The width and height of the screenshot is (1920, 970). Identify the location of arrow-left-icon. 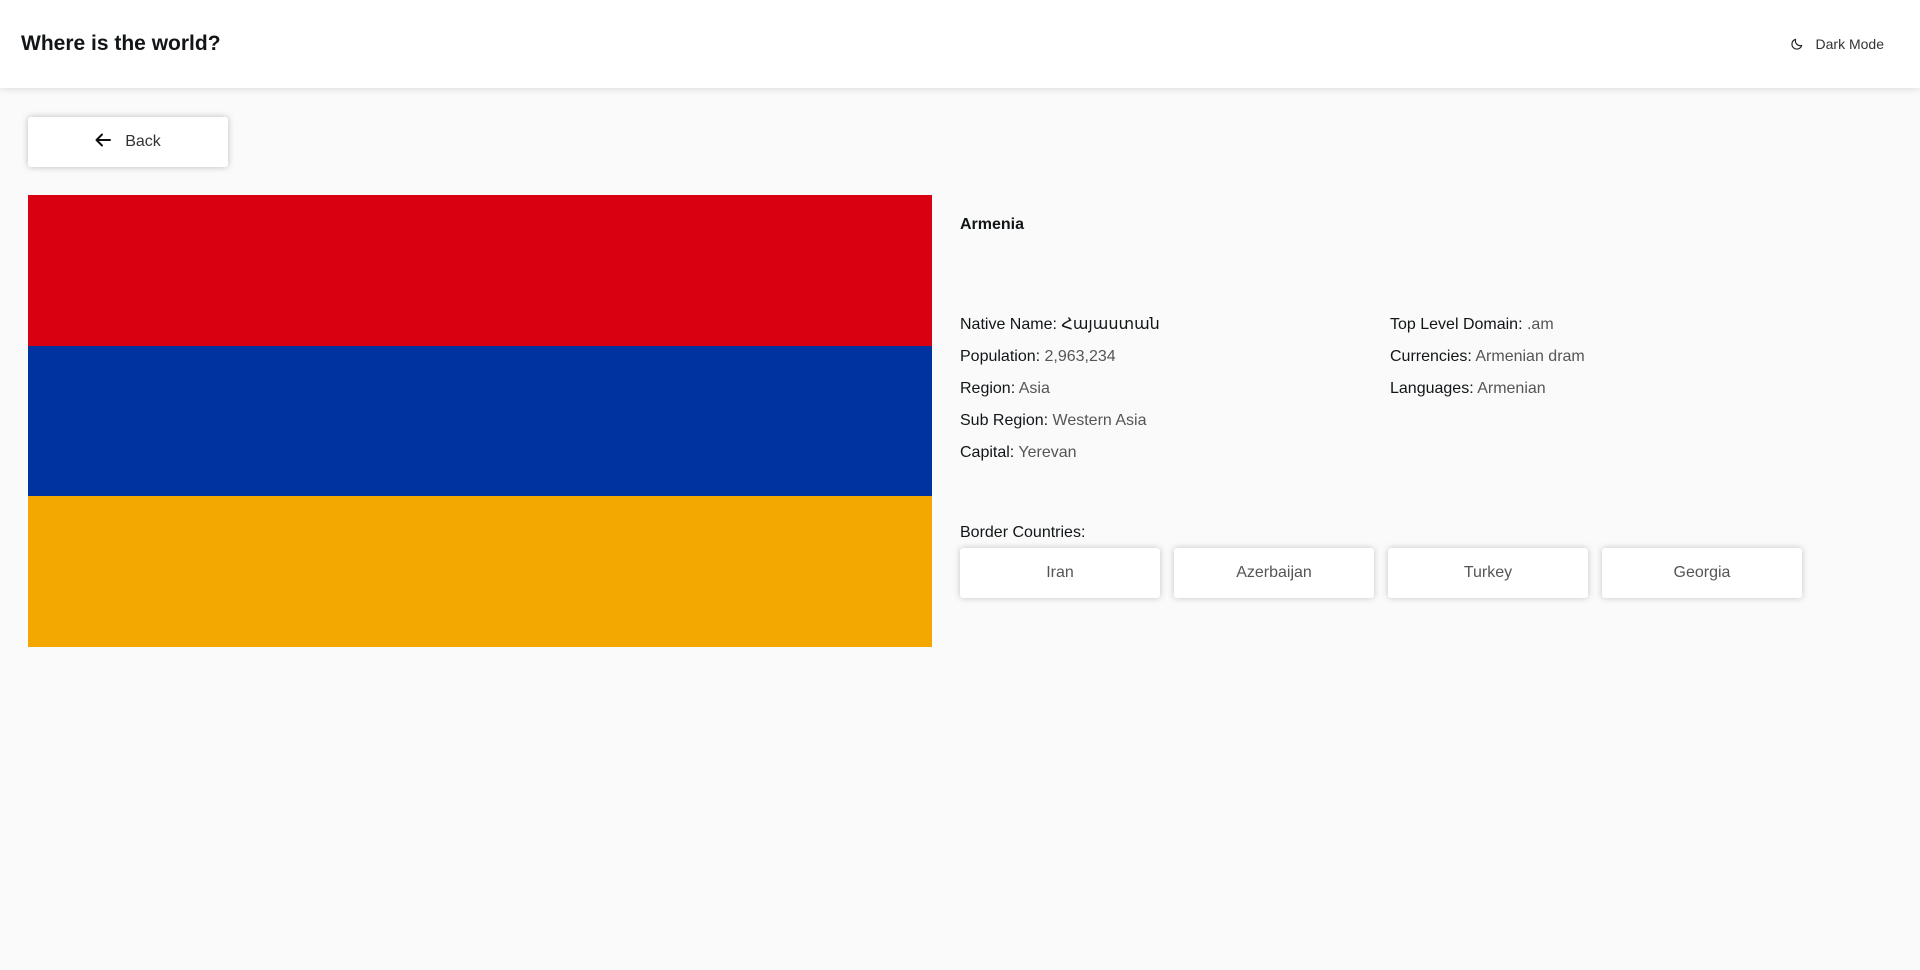
(103, 142).